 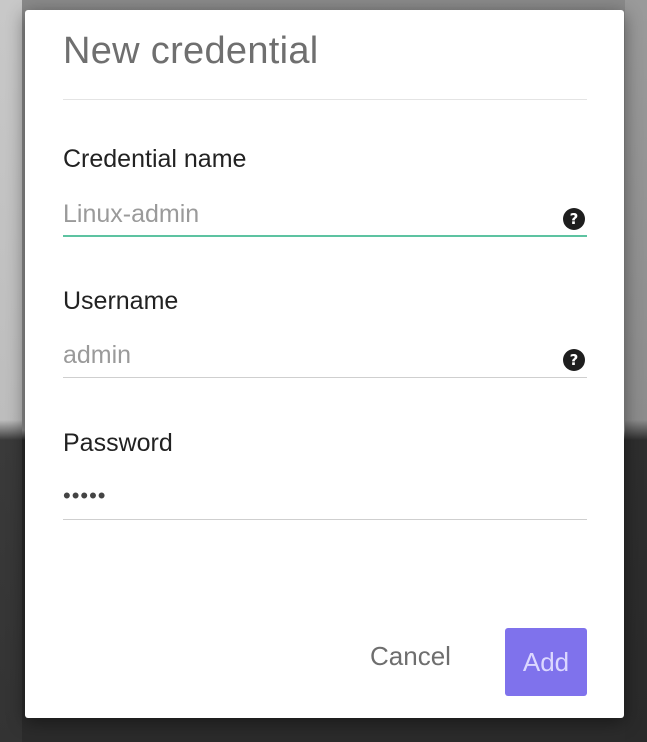 What do you see at coordinates (325, 215) in the screenshot?
I see `credential-name-input` at bounding box center [325, 215].